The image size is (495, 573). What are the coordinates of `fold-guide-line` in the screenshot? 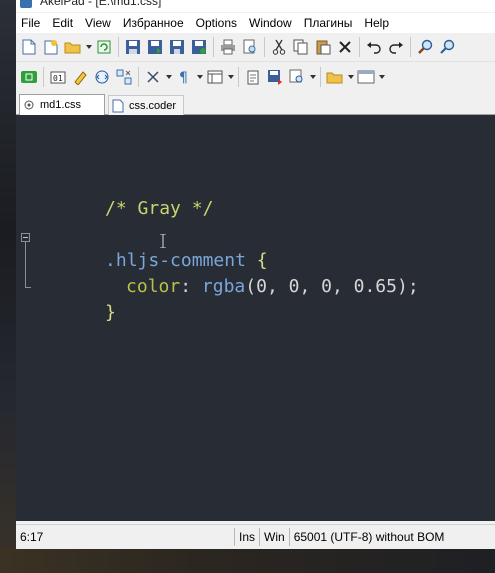 It's located at (25, 265).